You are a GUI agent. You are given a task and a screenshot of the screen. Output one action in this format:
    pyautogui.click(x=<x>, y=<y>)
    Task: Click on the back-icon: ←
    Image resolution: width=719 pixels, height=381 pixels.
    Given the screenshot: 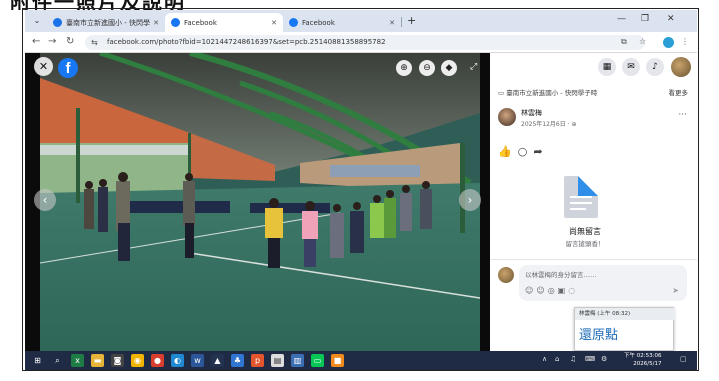 What is the action you would take?
    pyautogui.click(x=36, y=41)
    